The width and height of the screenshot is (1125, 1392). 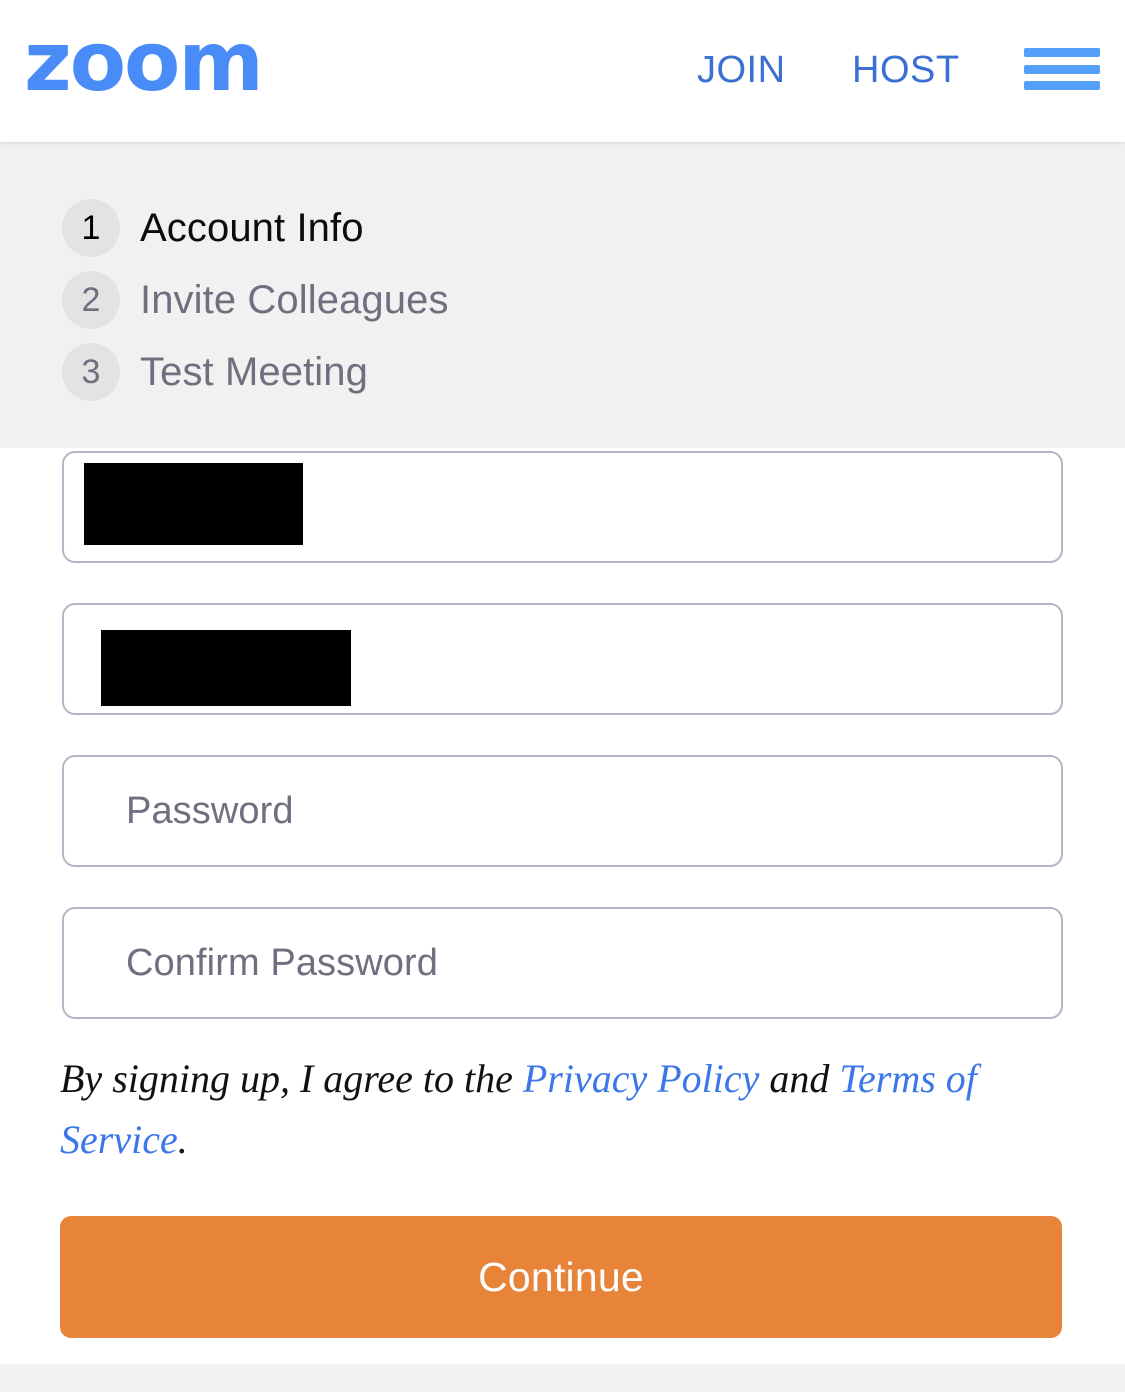 What do you see at coordinates (562, 963) in the screenshot?
I see `confirm-password-field: Confirm Password` at bounding box center [562, 963].